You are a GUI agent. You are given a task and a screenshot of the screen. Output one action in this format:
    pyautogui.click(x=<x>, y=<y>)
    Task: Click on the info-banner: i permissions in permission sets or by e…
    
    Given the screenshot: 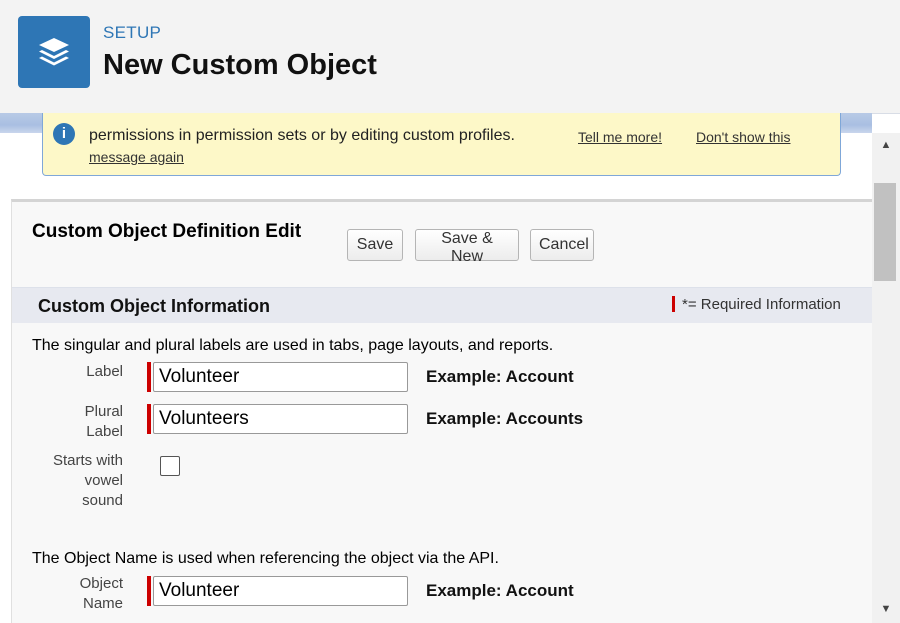 What is the action you would take?
    pyautogui.click(x=441, y=144)
    